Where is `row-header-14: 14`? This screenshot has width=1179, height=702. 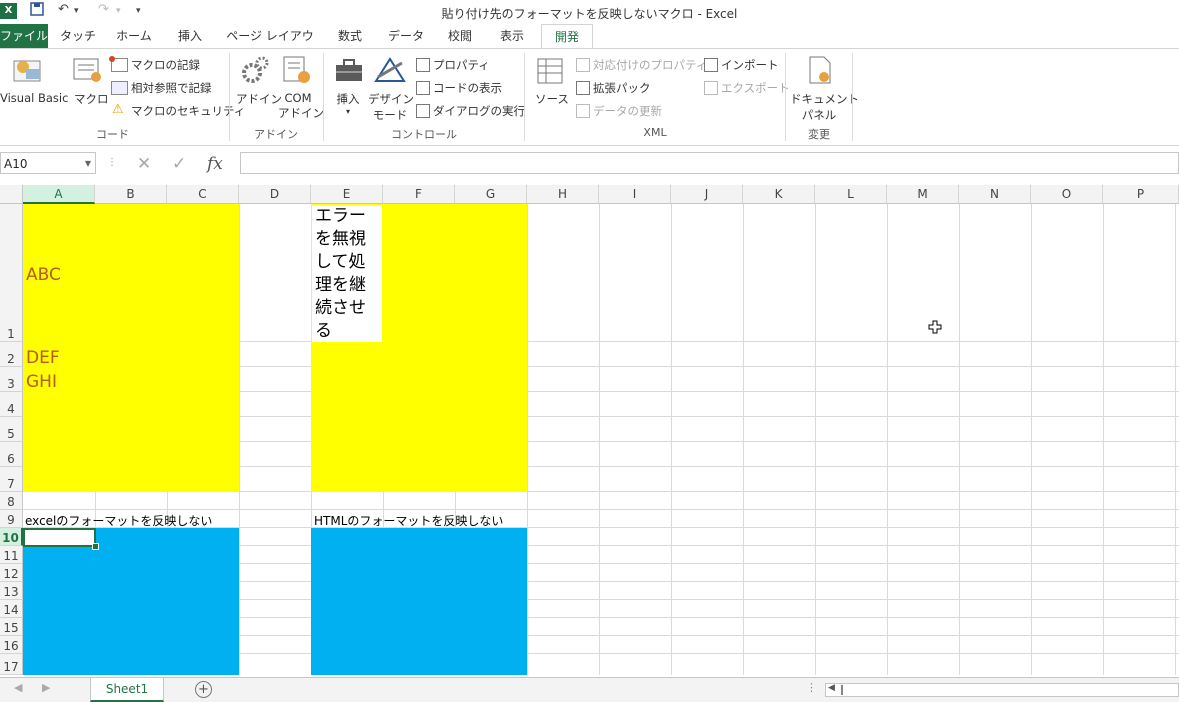
row-header-14: 14 is located at coordinates (11, 609).